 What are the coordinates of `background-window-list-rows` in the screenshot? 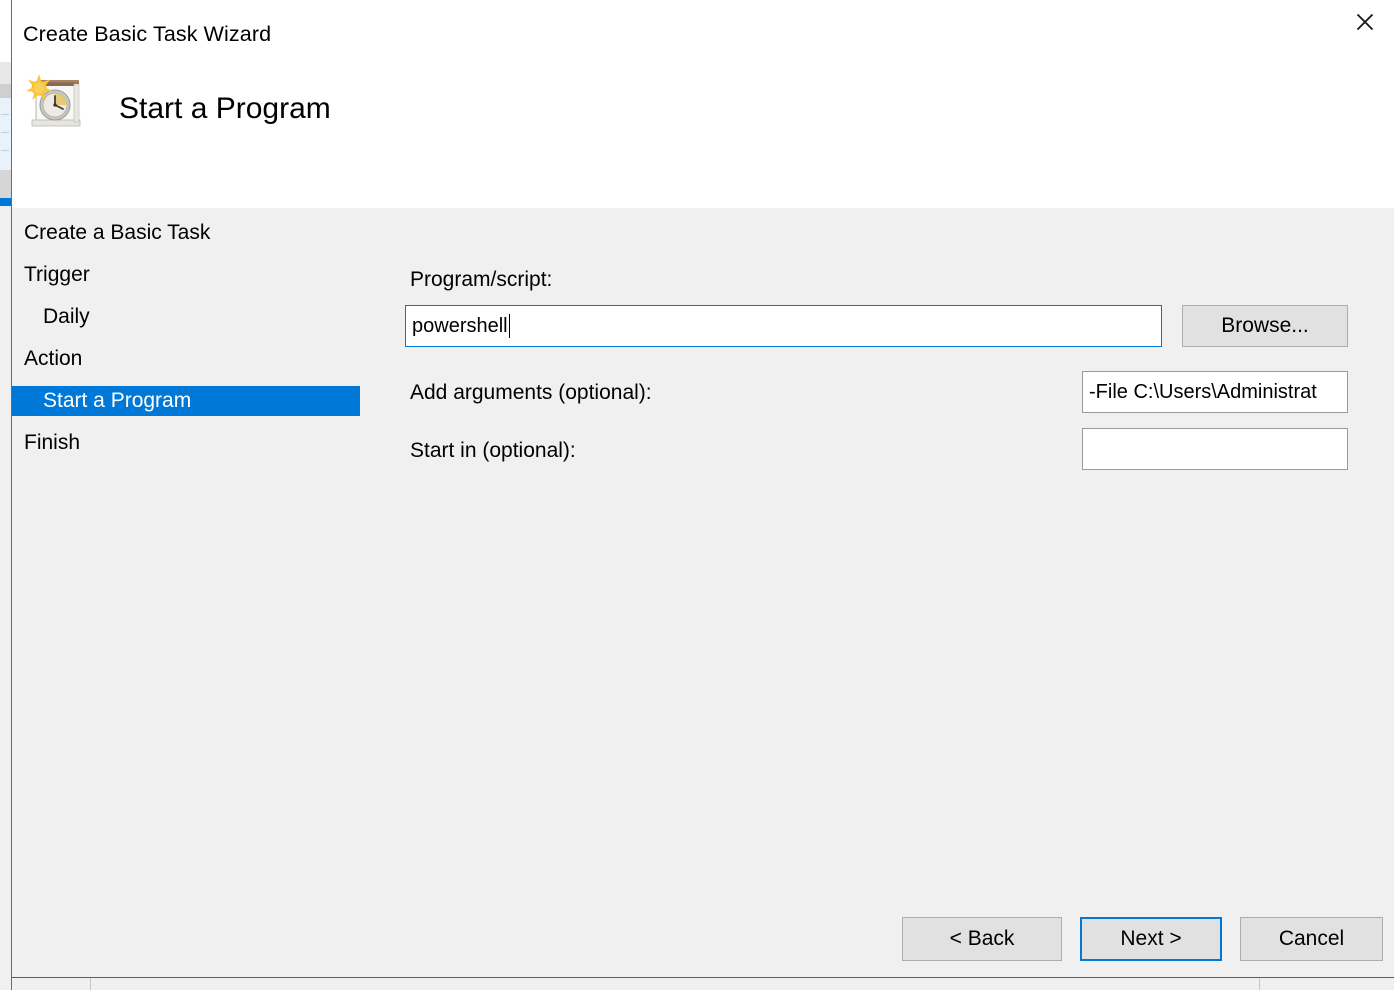 It's located at (5, 134).